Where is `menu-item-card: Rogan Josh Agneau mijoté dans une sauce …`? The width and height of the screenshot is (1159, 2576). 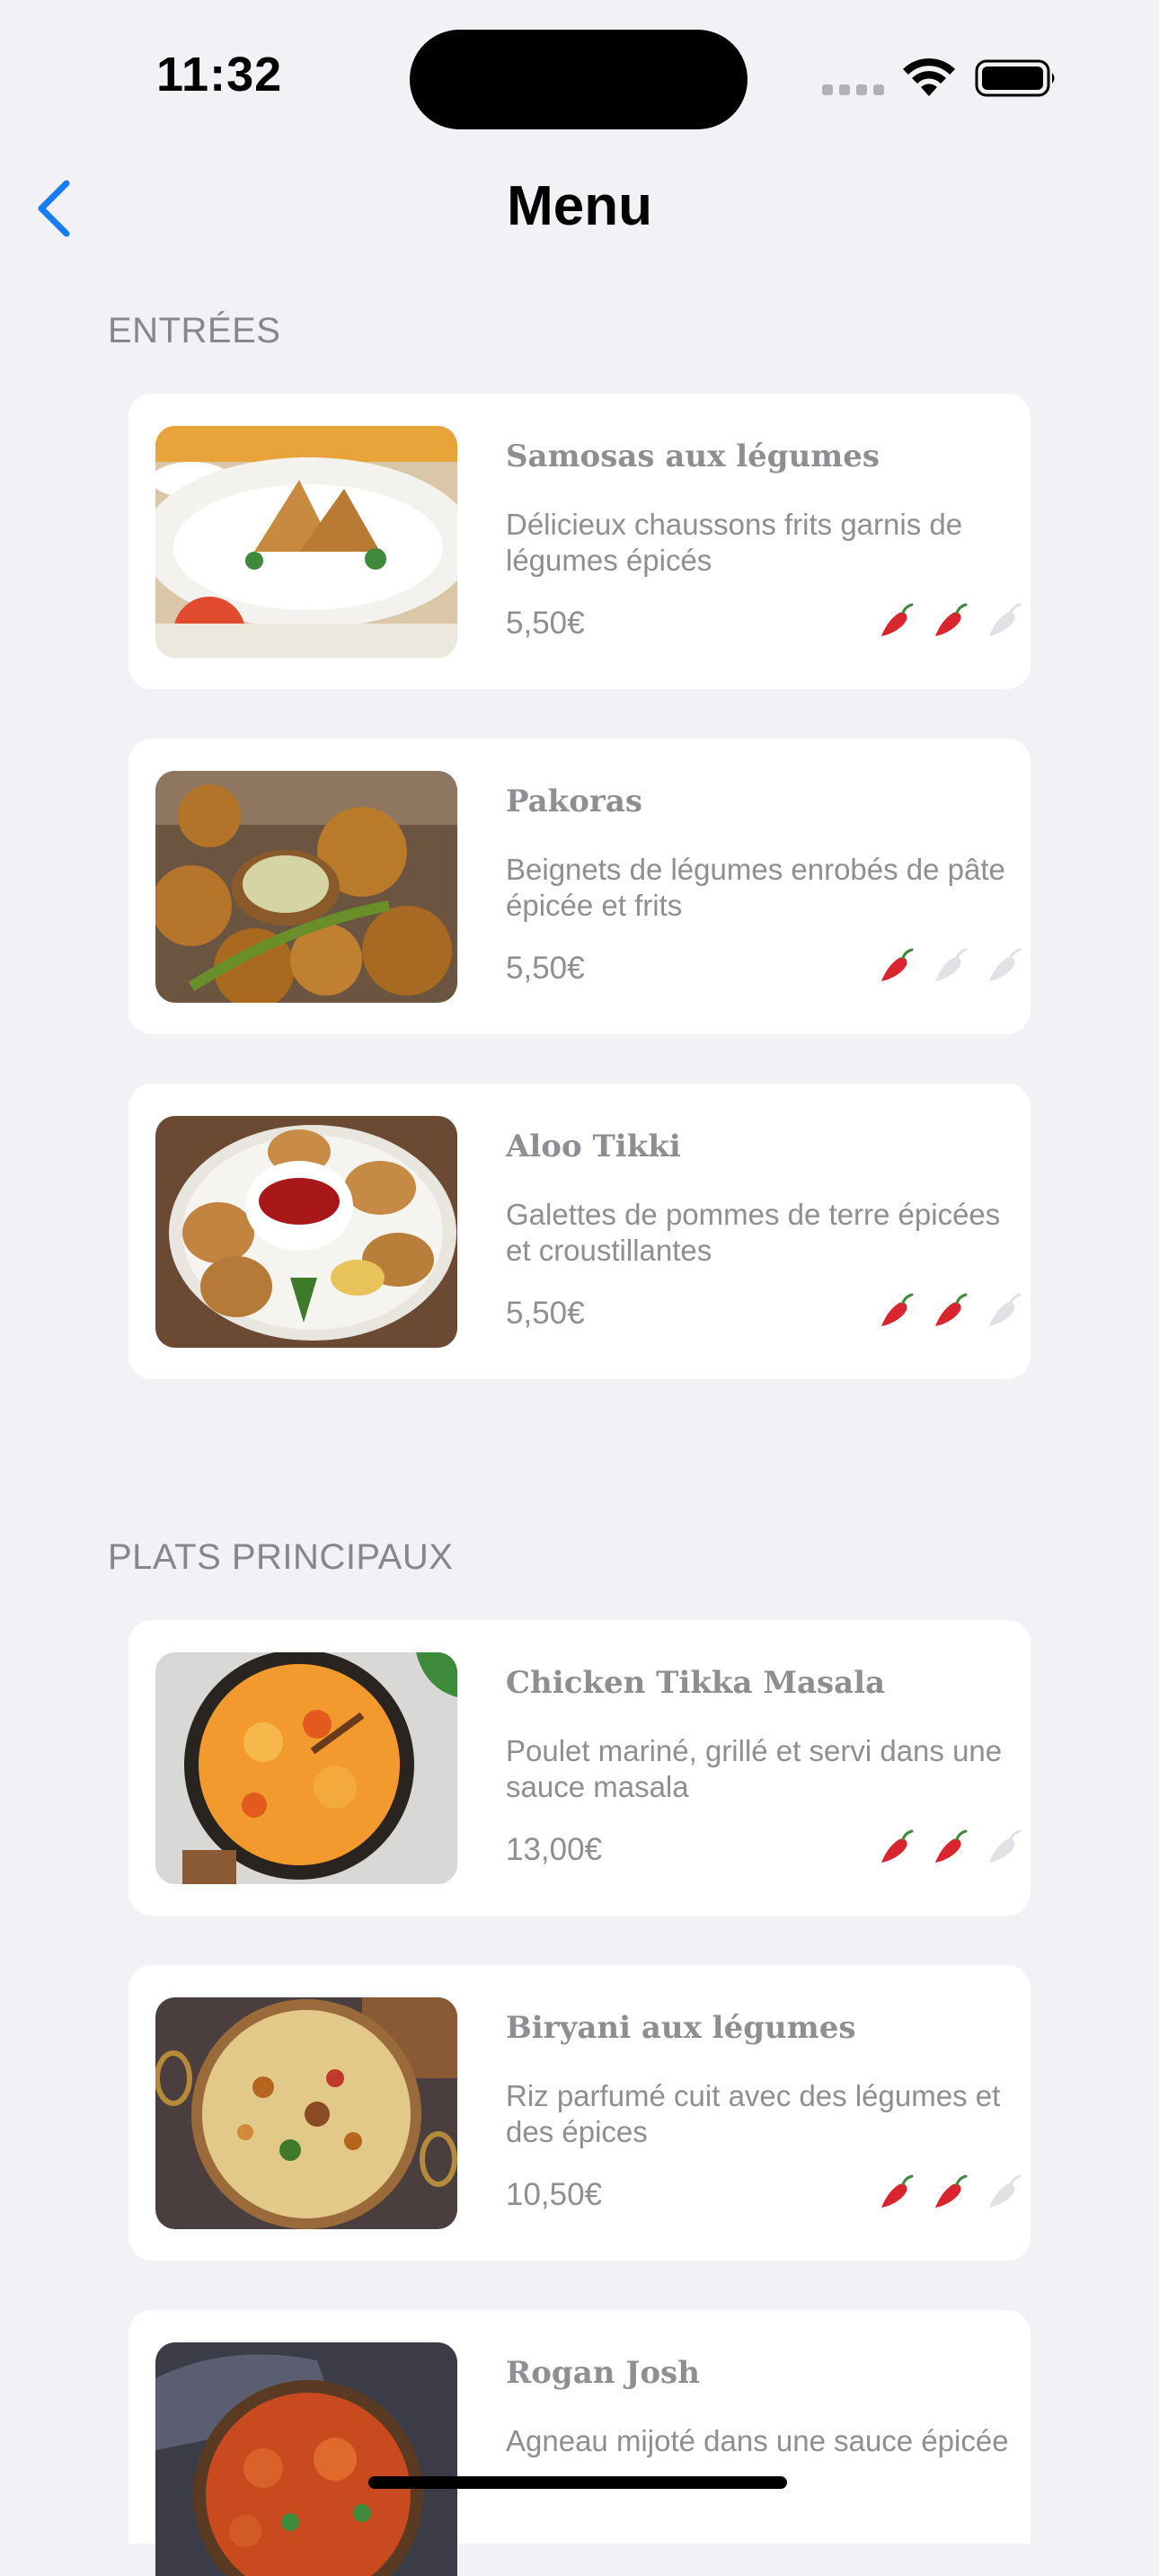
menu-item-card: Rogan Josh Agneau mijoté dans une sauce … is located at coordinates (579, 2443).